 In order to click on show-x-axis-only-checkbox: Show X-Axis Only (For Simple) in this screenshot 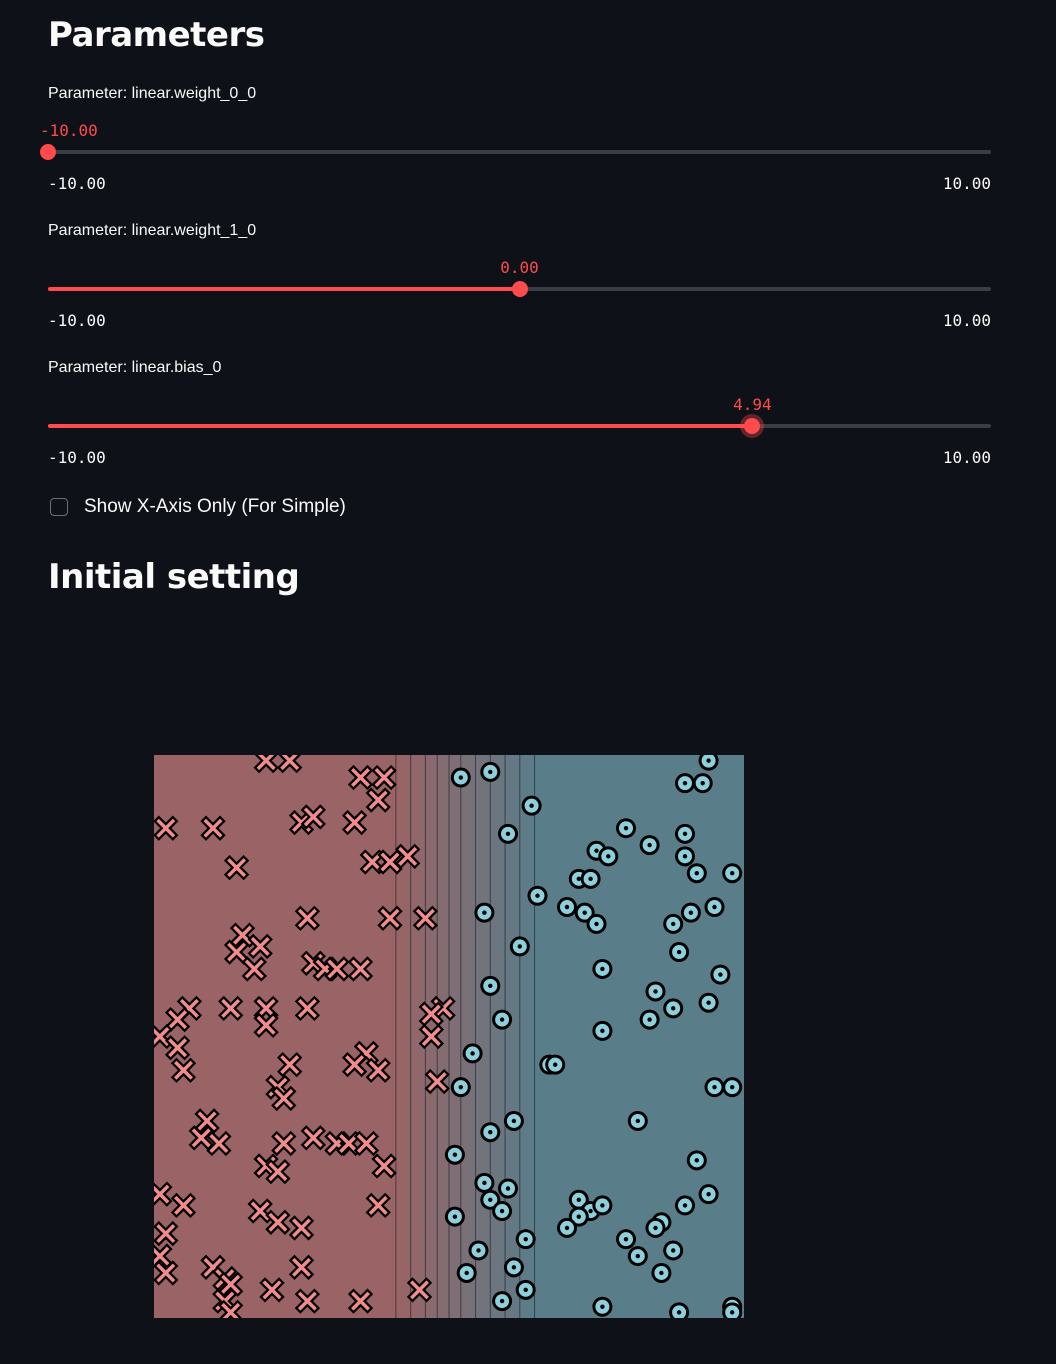, I will do `click(198, 507)`.